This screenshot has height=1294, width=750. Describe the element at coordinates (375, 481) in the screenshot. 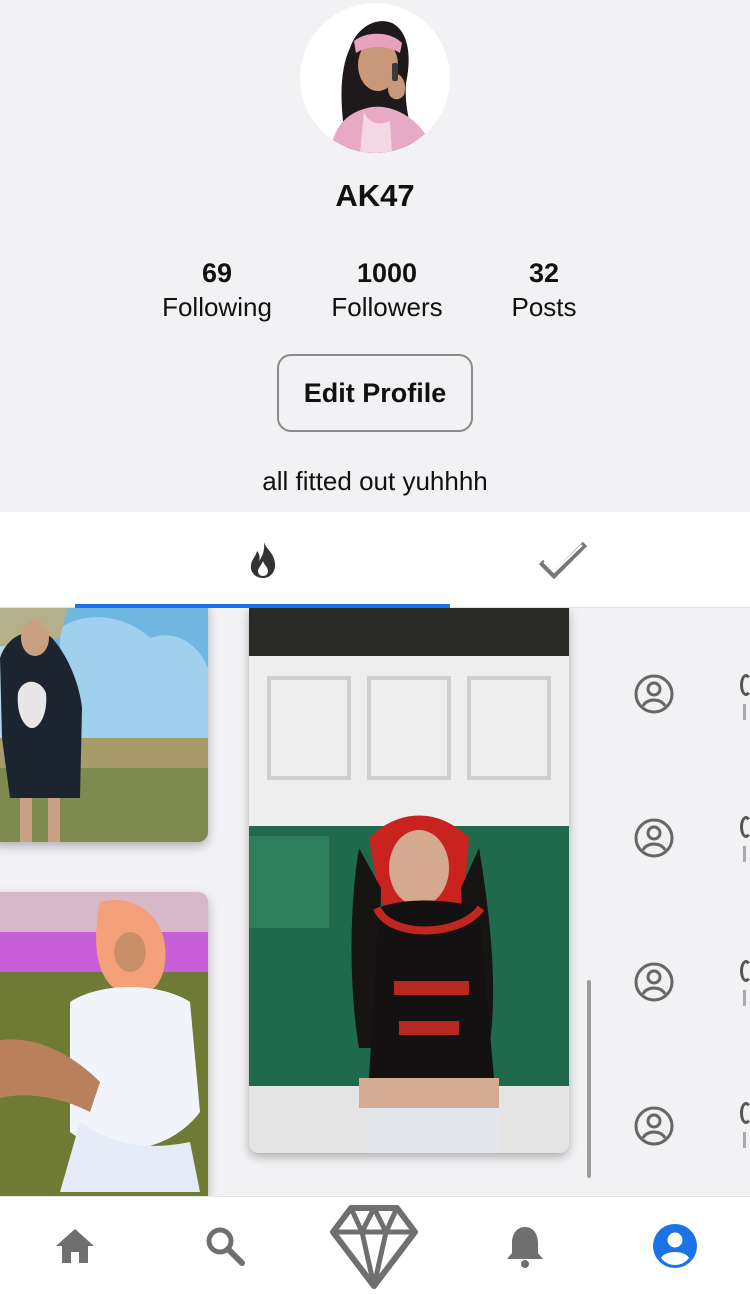

I see `bio: all fitted out yuhhhh` at that location.